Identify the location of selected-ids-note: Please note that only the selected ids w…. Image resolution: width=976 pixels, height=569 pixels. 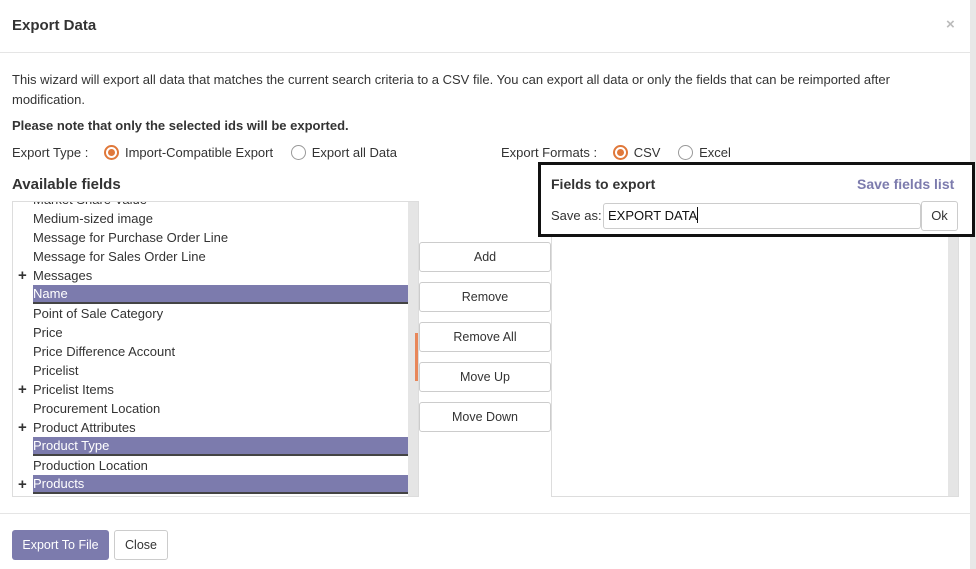
(180, 125).